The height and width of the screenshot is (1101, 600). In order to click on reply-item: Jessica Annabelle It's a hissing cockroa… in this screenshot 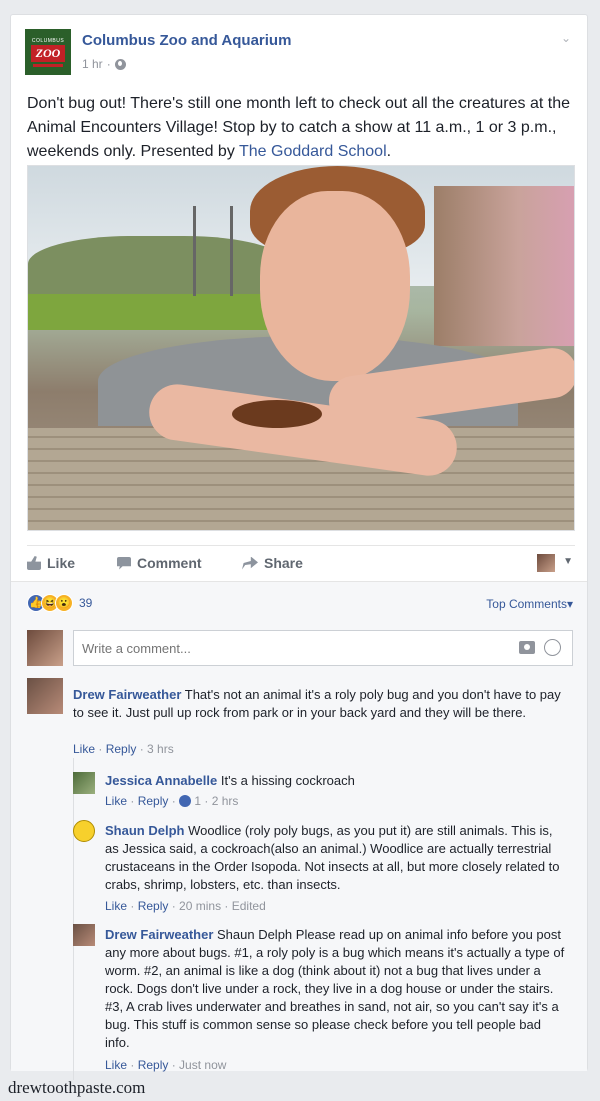, I will do `click(323, 794)`.